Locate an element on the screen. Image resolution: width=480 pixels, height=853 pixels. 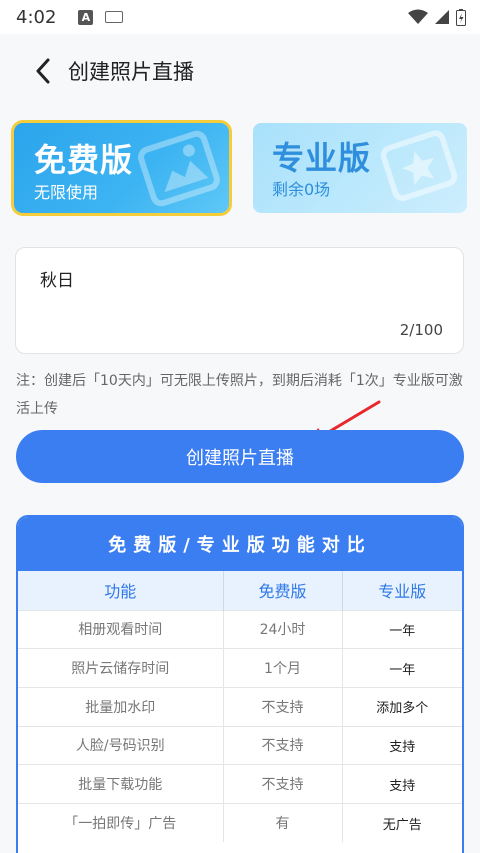
keyboard-icon is located at coordinates (114, 17).